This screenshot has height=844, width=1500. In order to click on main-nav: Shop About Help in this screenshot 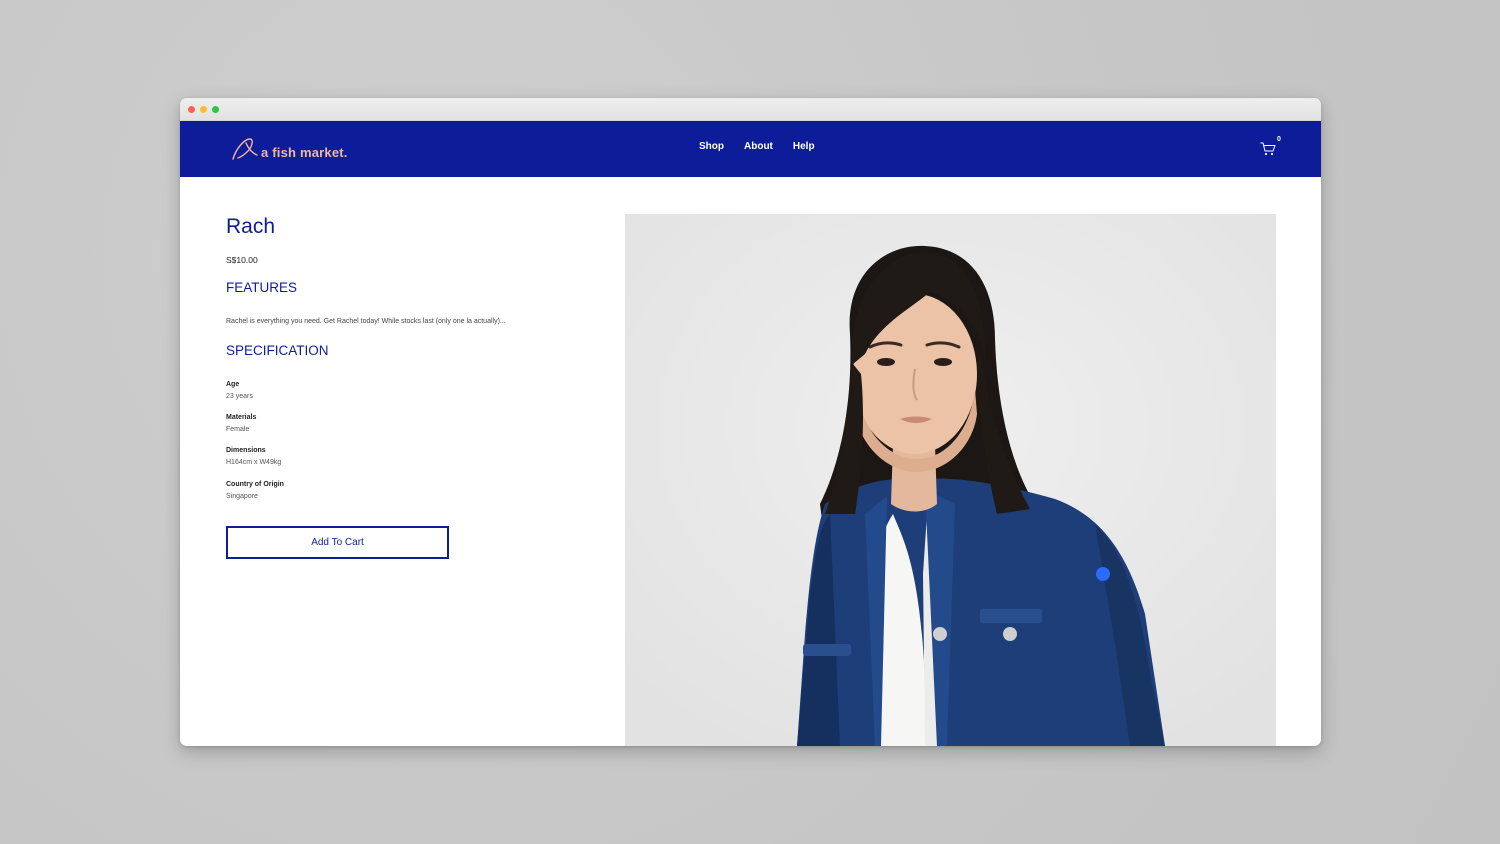, I will do `click(767, 146)`.